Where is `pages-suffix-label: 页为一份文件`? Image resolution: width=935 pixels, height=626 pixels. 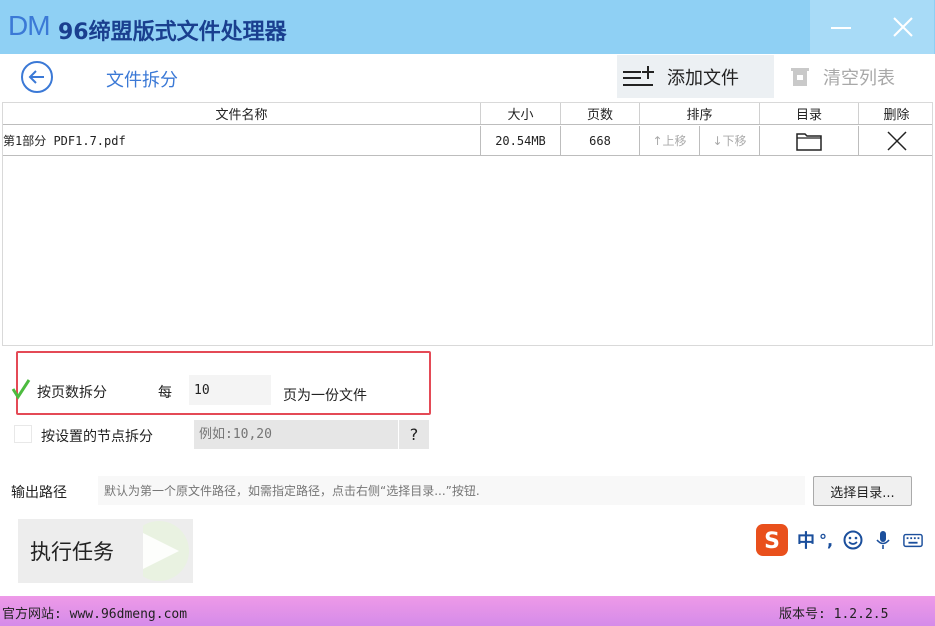 pages-suffix-label: 页为一份文件 is located at coordinates (325, 396).